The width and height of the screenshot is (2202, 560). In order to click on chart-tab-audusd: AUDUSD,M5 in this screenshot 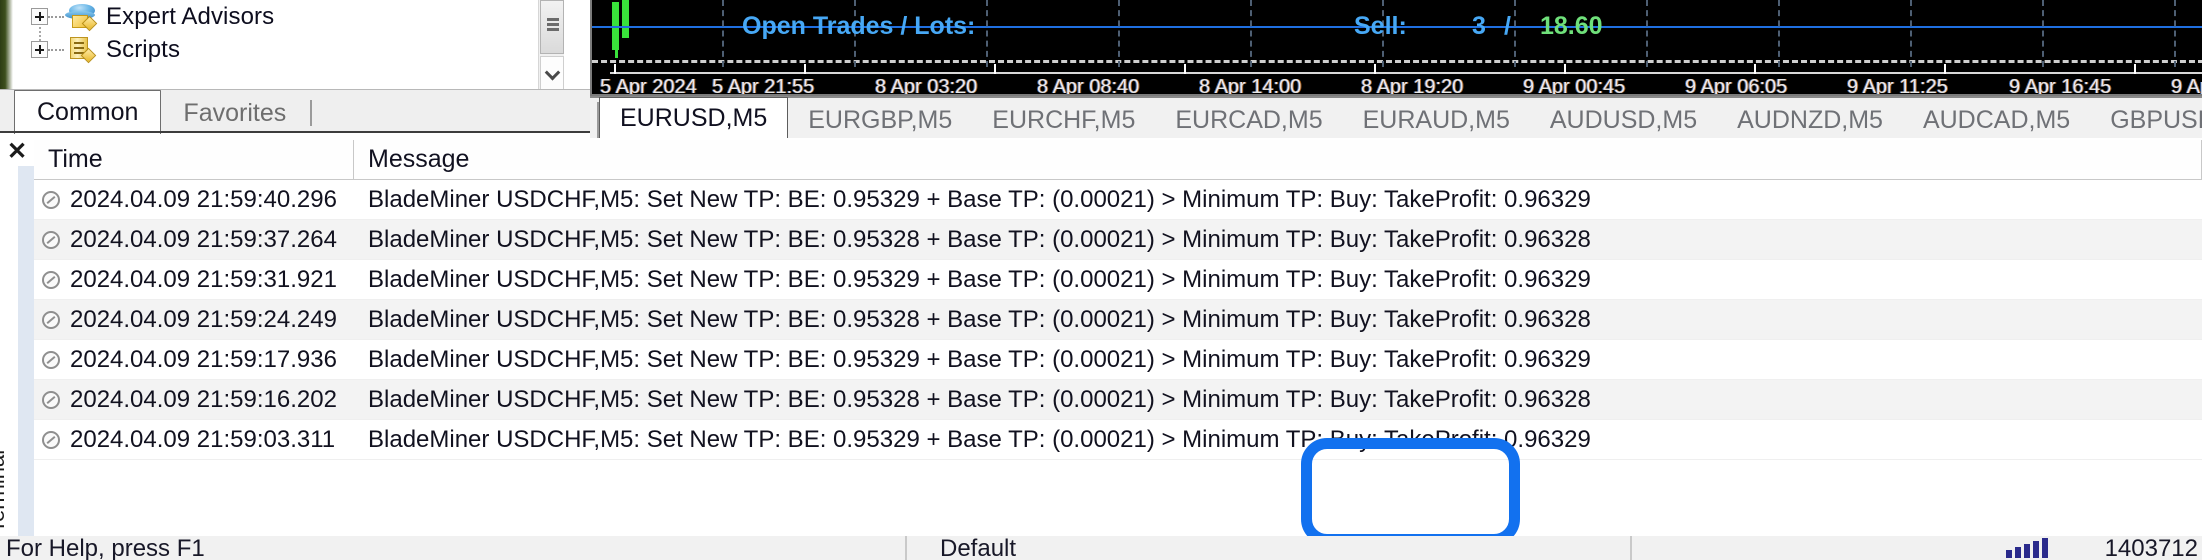, I will do `click(1623, 120)`.